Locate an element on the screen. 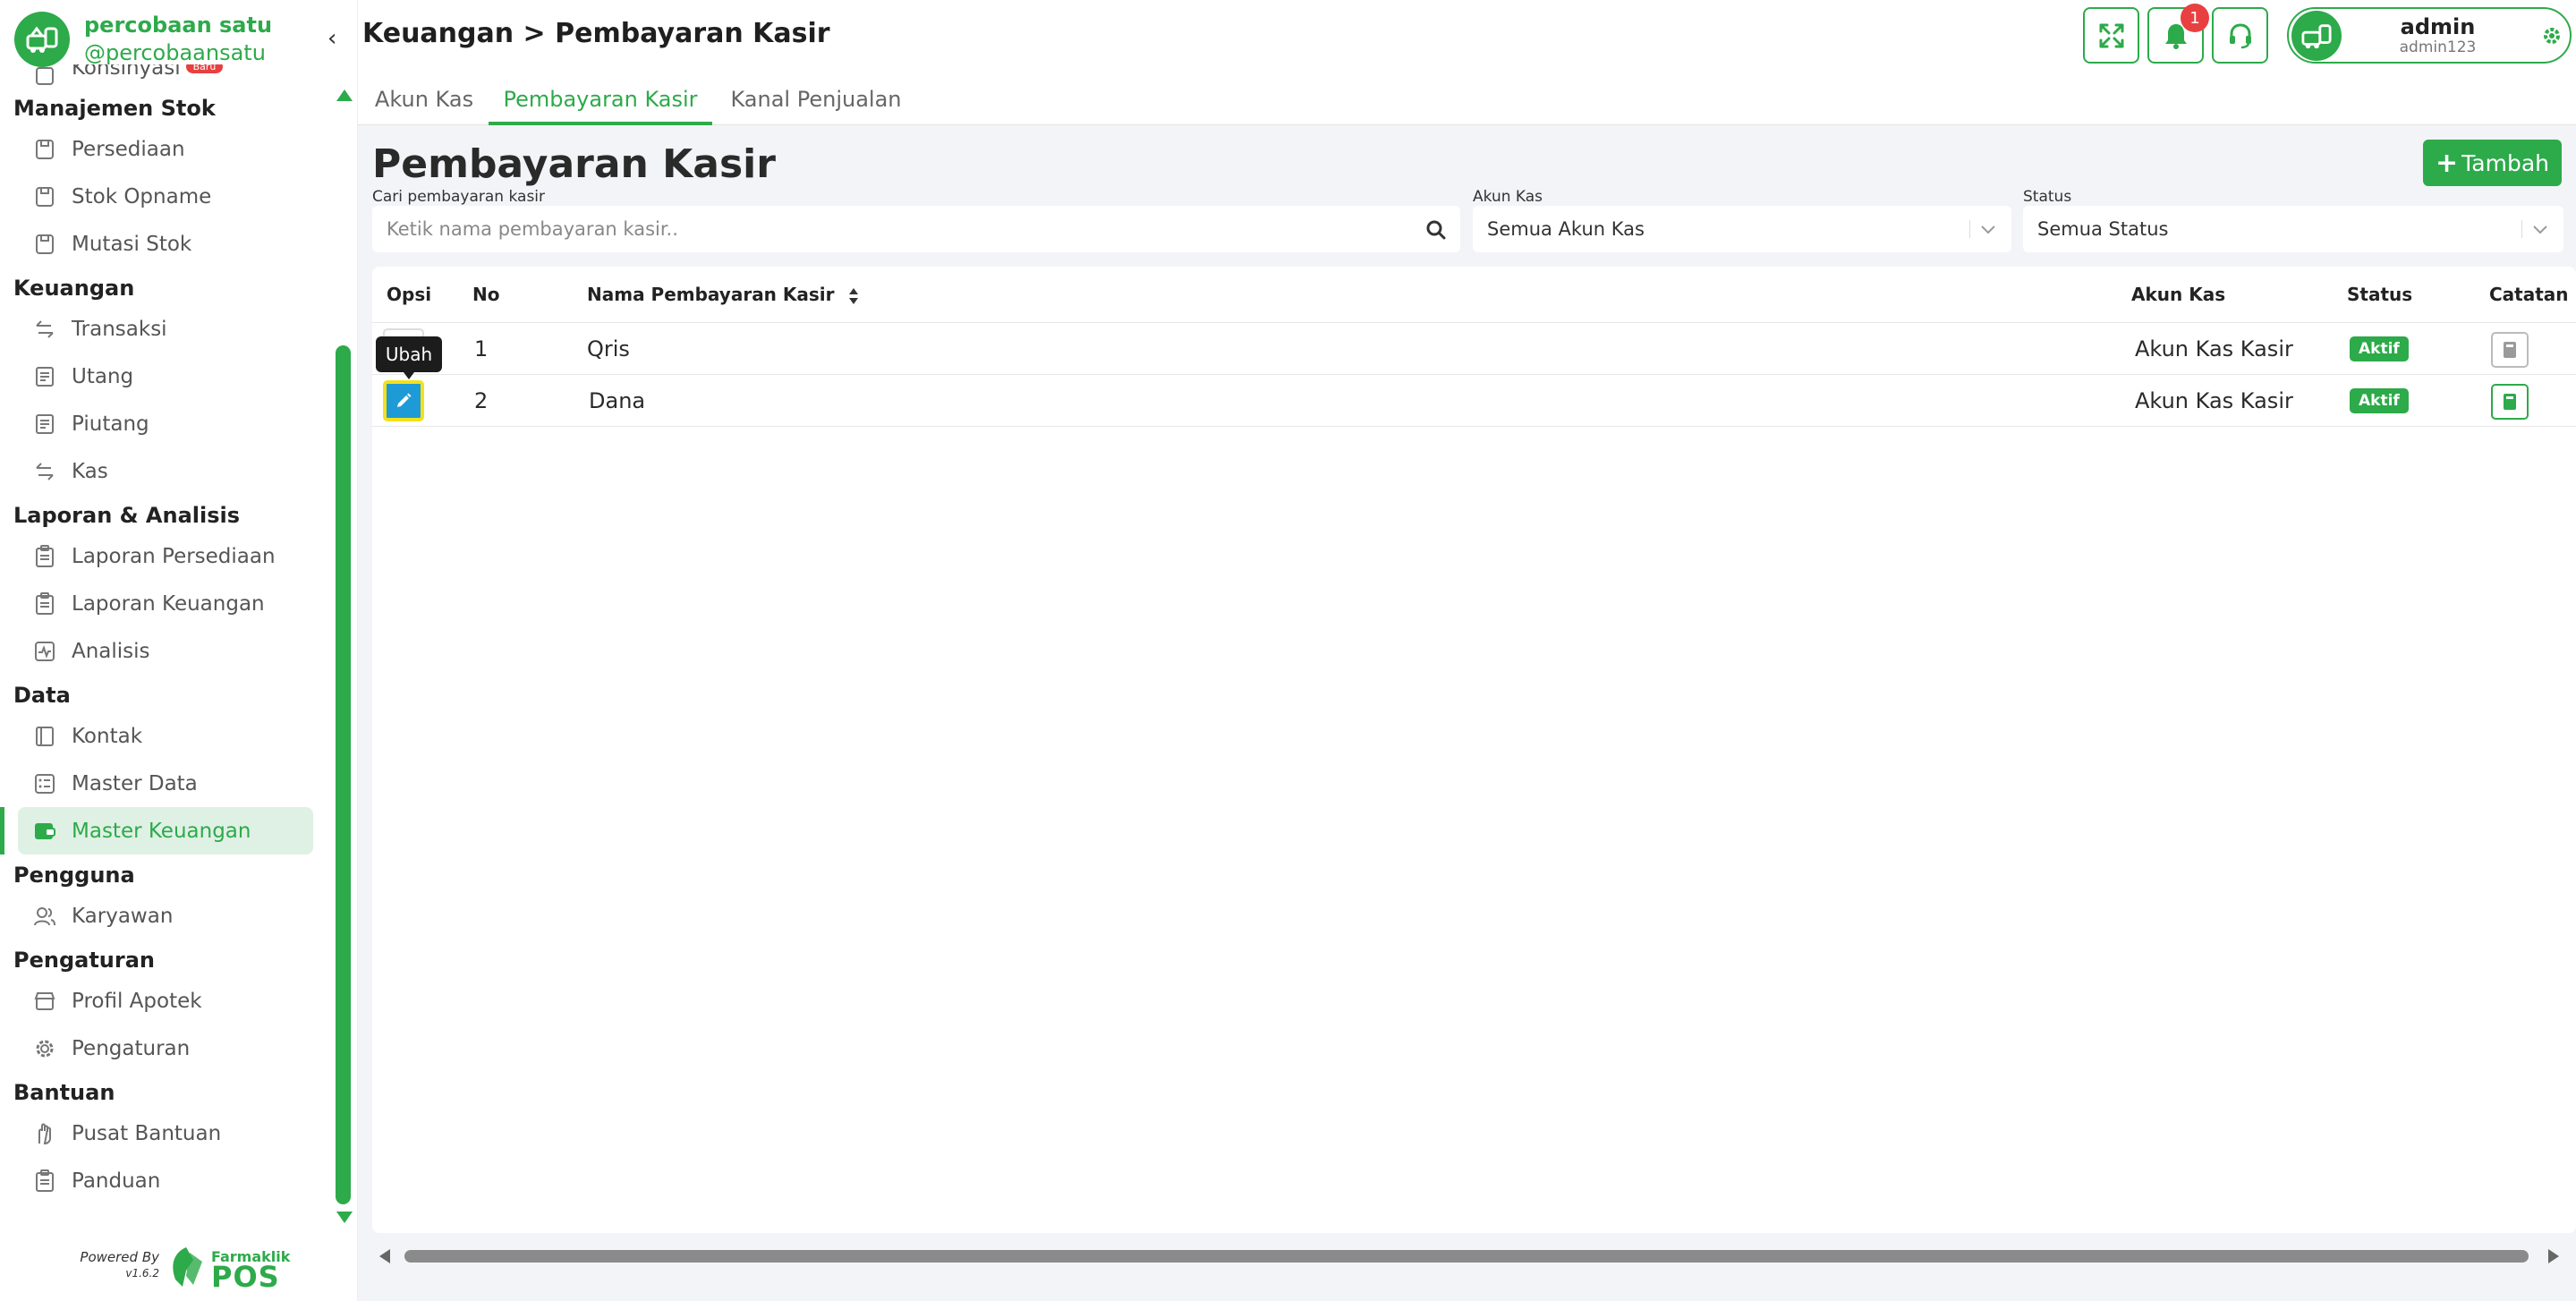 Image resolution: width=2576 pixels, height=1301 pixels. edit-tooltip: Ubah is located at coordinates (409, 357).